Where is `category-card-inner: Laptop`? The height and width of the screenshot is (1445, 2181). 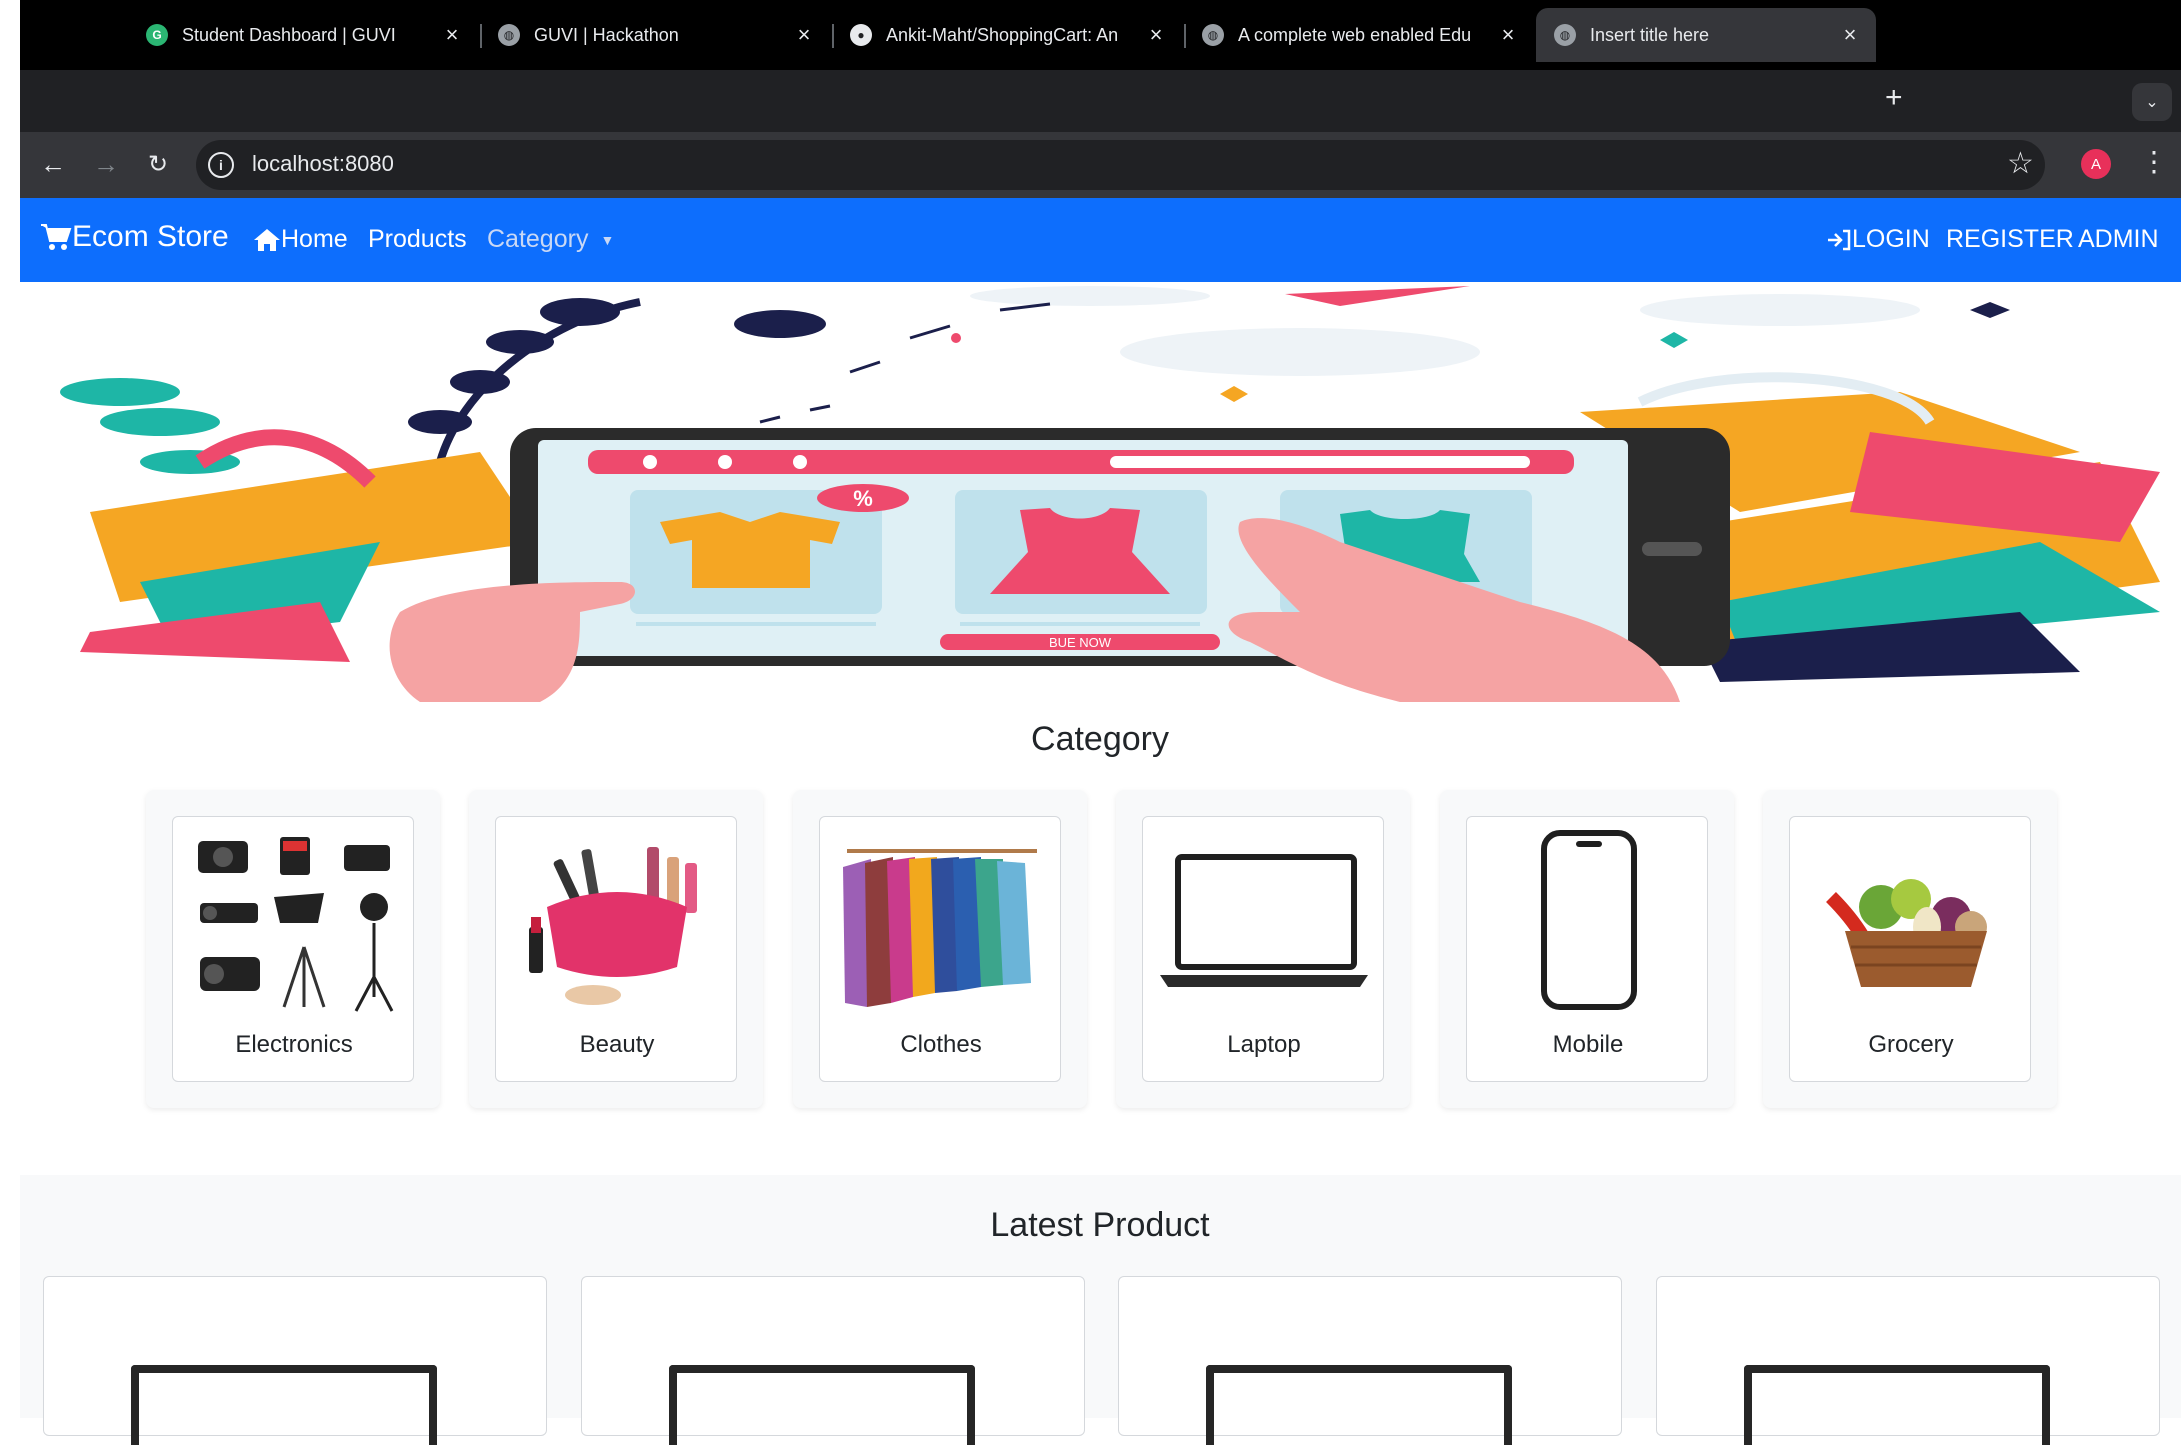 category-card-inner: Laptop is located at coordinates (1263, 949).